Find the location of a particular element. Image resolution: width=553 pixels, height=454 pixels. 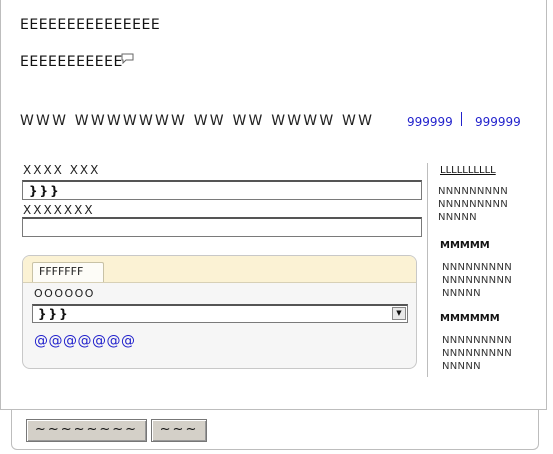

field2-input is located at coordinates (222, 227).